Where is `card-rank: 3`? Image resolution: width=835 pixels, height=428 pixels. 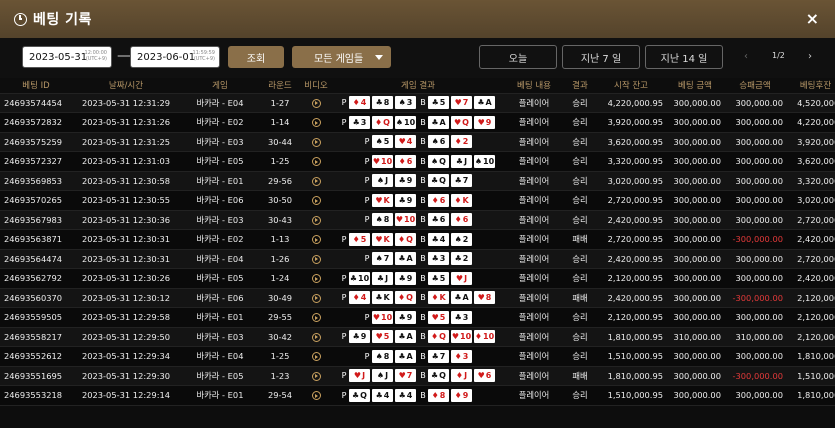
card-rank: 3 is located at coordinates (465, 356).